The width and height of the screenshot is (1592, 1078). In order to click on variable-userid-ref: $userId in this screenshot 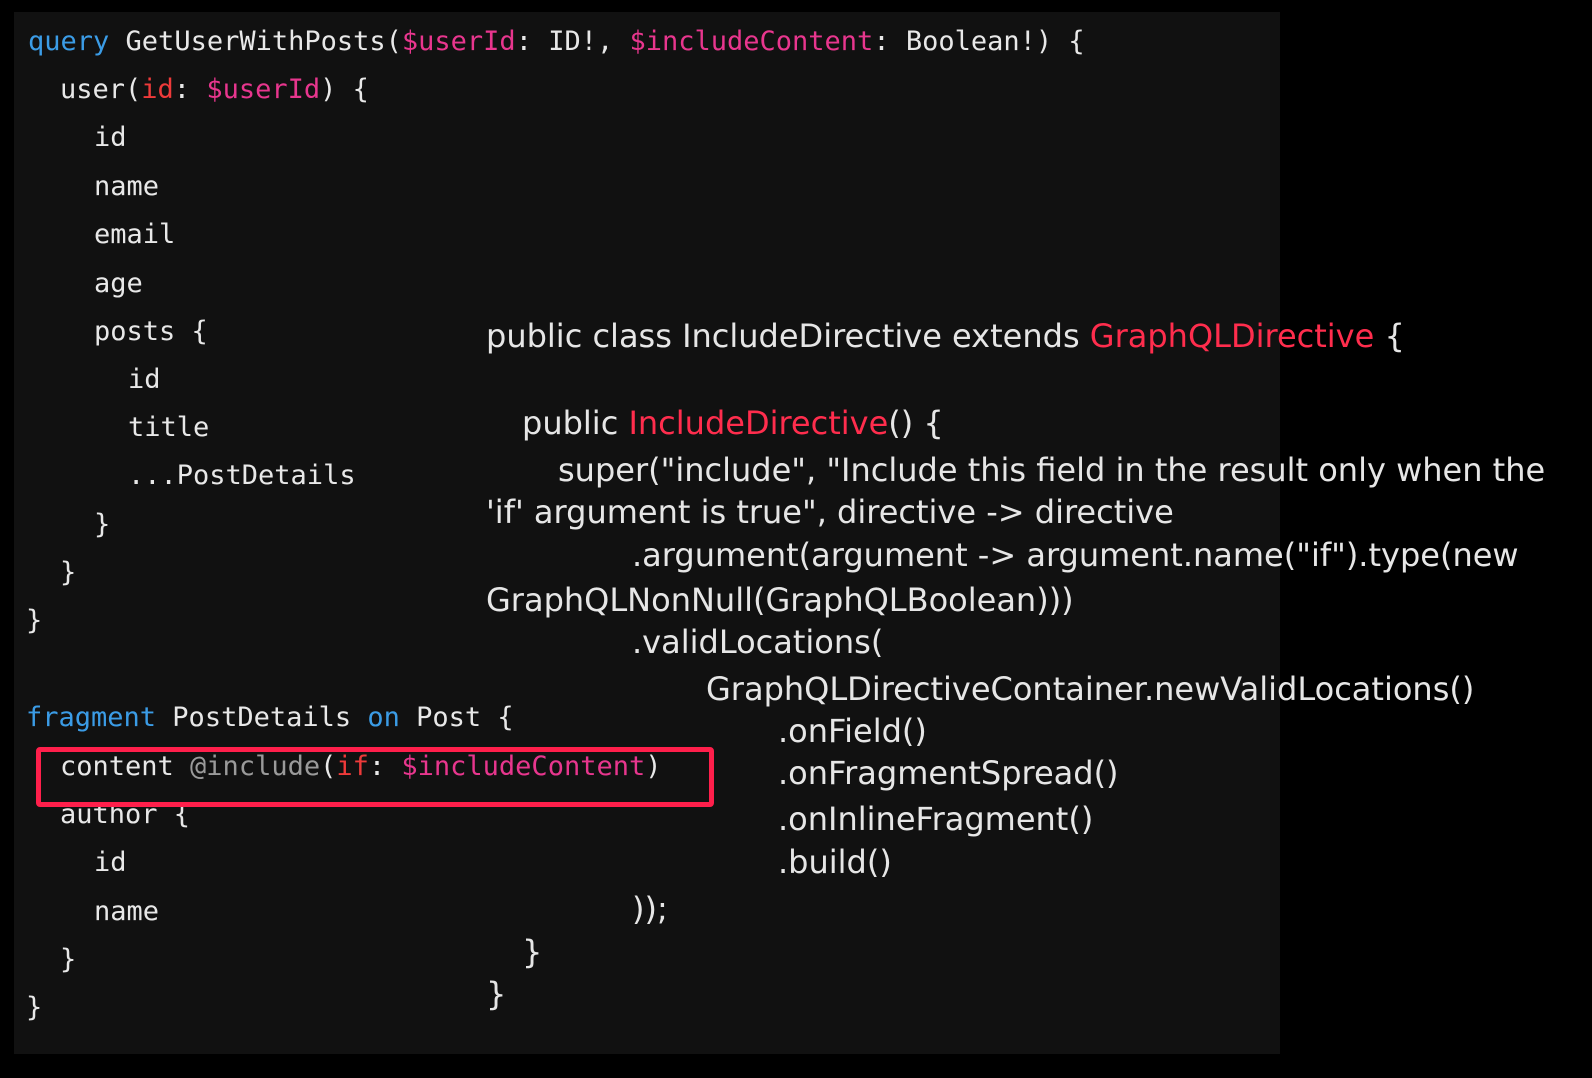, I will do `click(263, 89)`.